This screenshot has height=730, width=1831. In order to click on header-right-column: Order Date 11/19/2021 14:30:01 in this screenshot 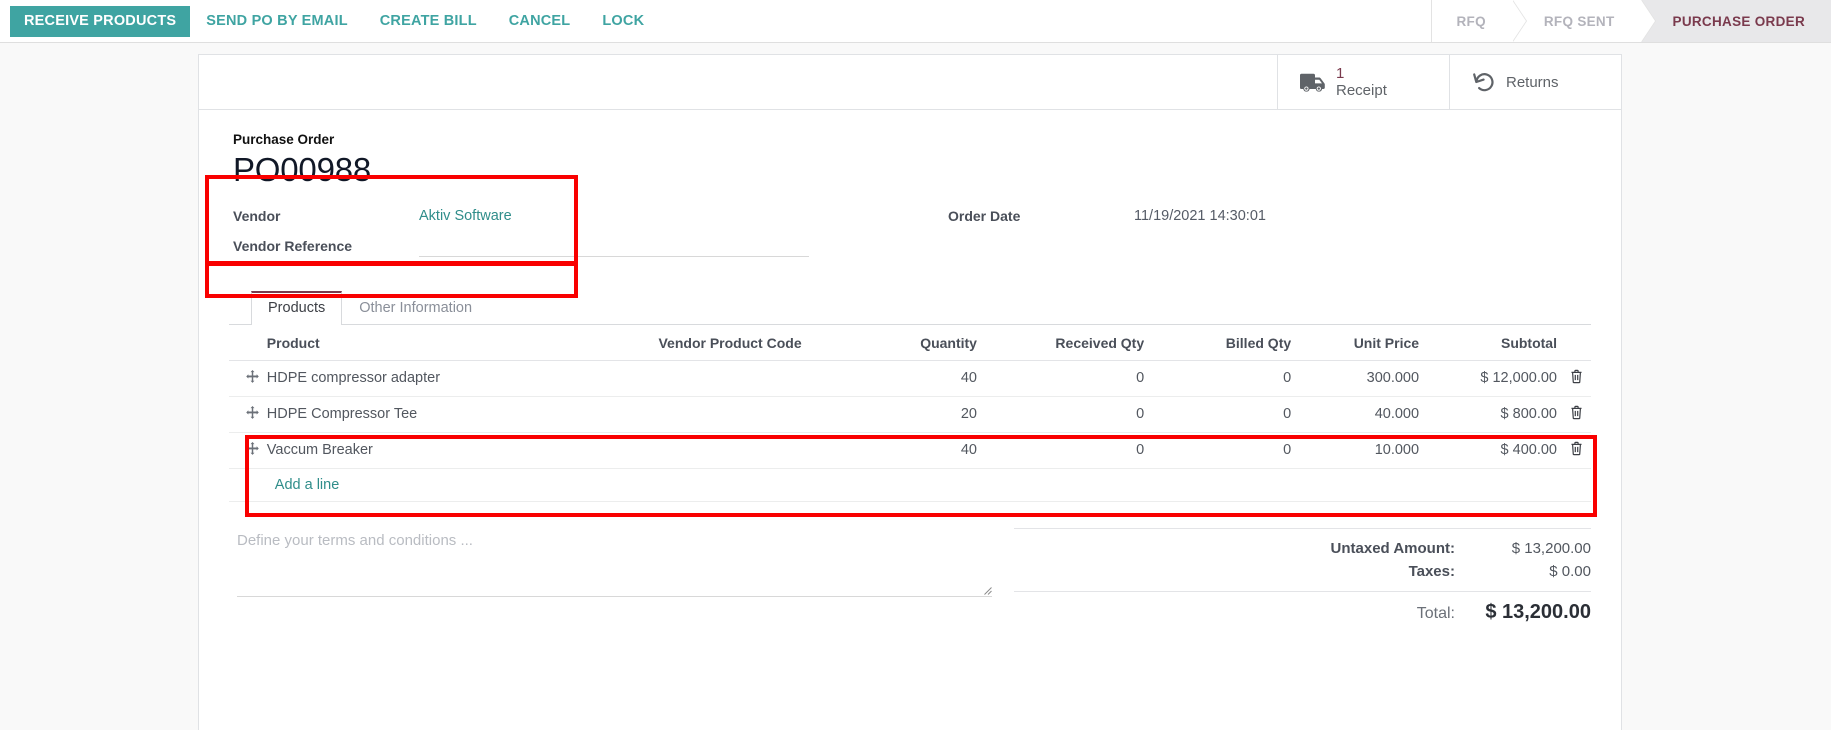, I will do `click(1251, 231)`.